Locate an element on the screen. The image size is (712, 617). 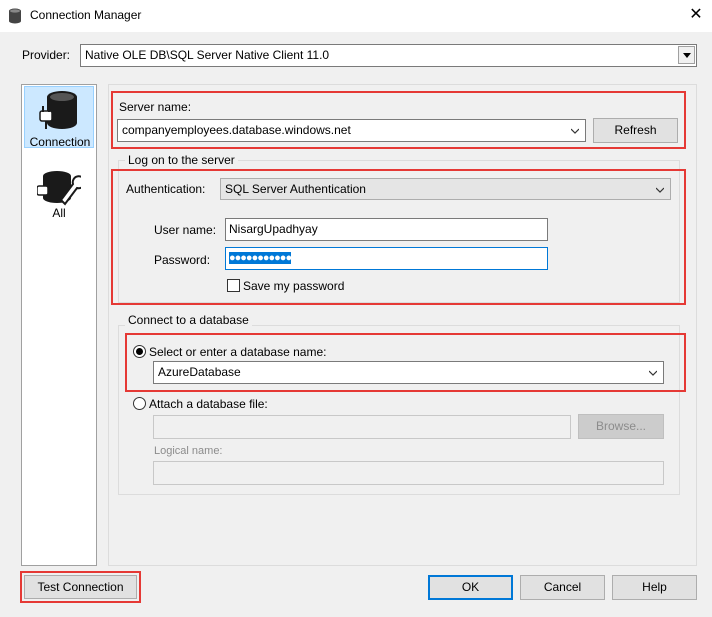
authentication-value: SQL Server Authentication is located at coordinates (295, 189).